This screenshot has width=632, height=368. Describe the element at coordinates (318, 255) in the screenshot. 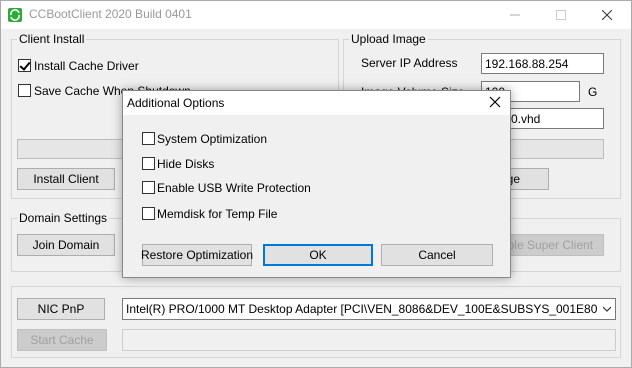

I see `ok-button: OK` at that location.